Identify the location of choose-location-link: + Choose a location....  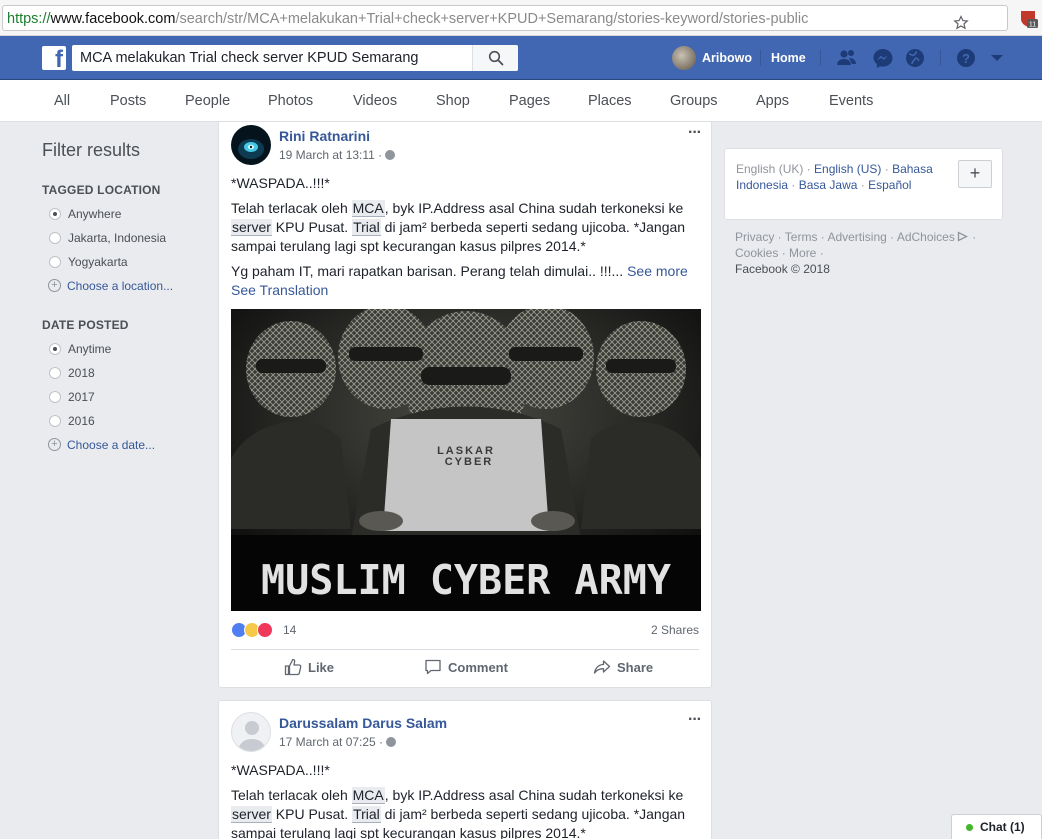
(127, 290).